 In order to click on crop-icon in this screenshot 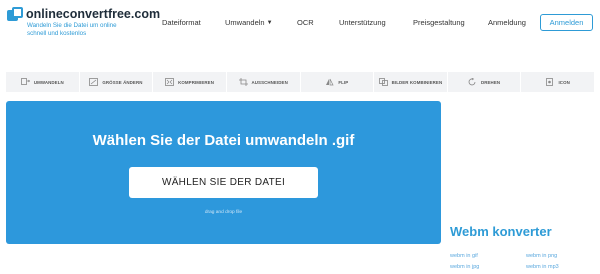, I will do `click(243, 82)`.